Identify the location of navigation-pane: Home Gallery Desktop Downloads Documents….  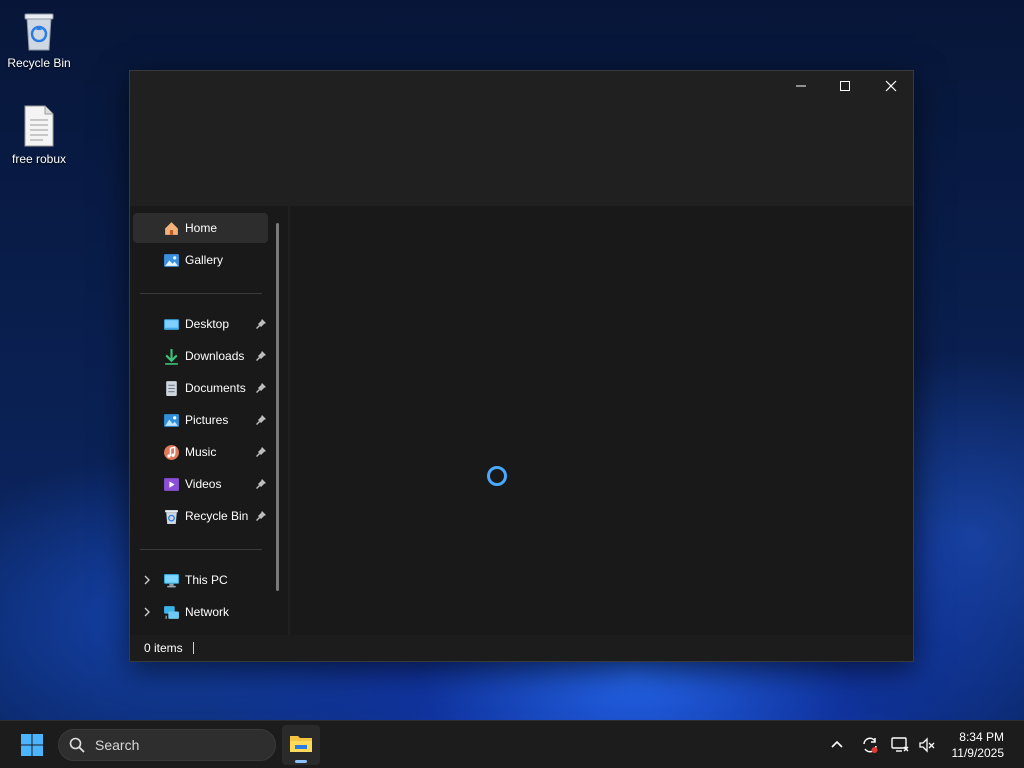
(209, 421).